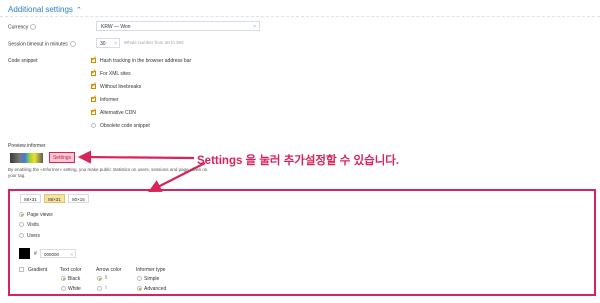 This screenshot has width=600, height=303. I want to click on radio-page-views, so click(21, 214).